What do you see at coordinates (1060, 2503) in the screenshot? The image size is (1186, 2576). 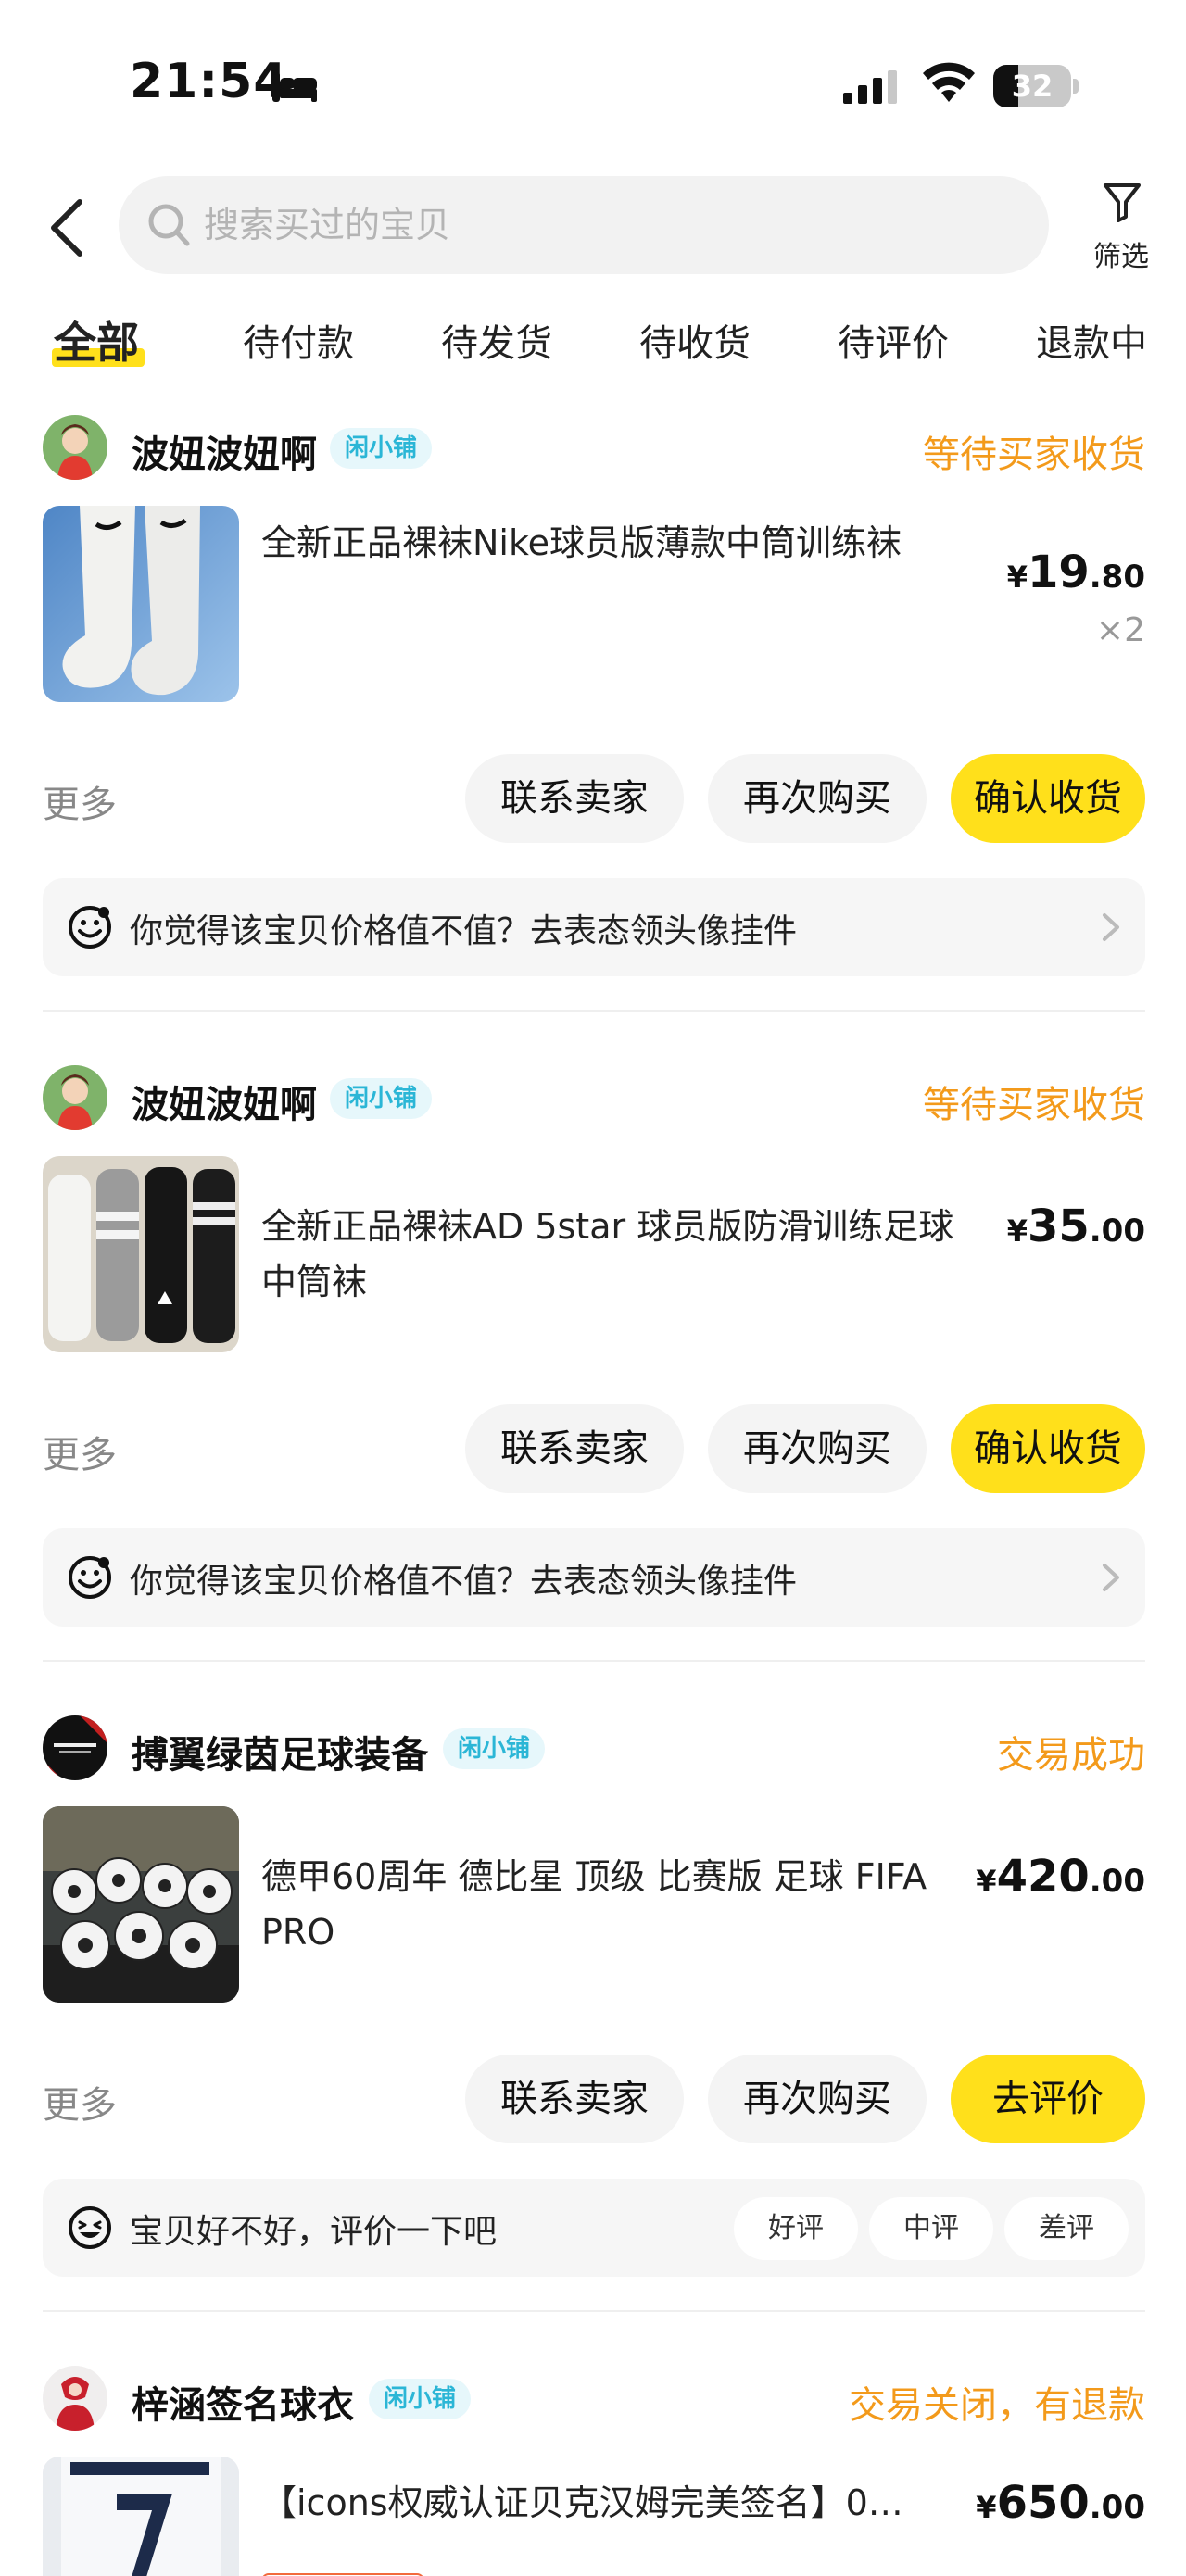 I see `product-price: ¥650.00` at bounding box center [1060, 2503].